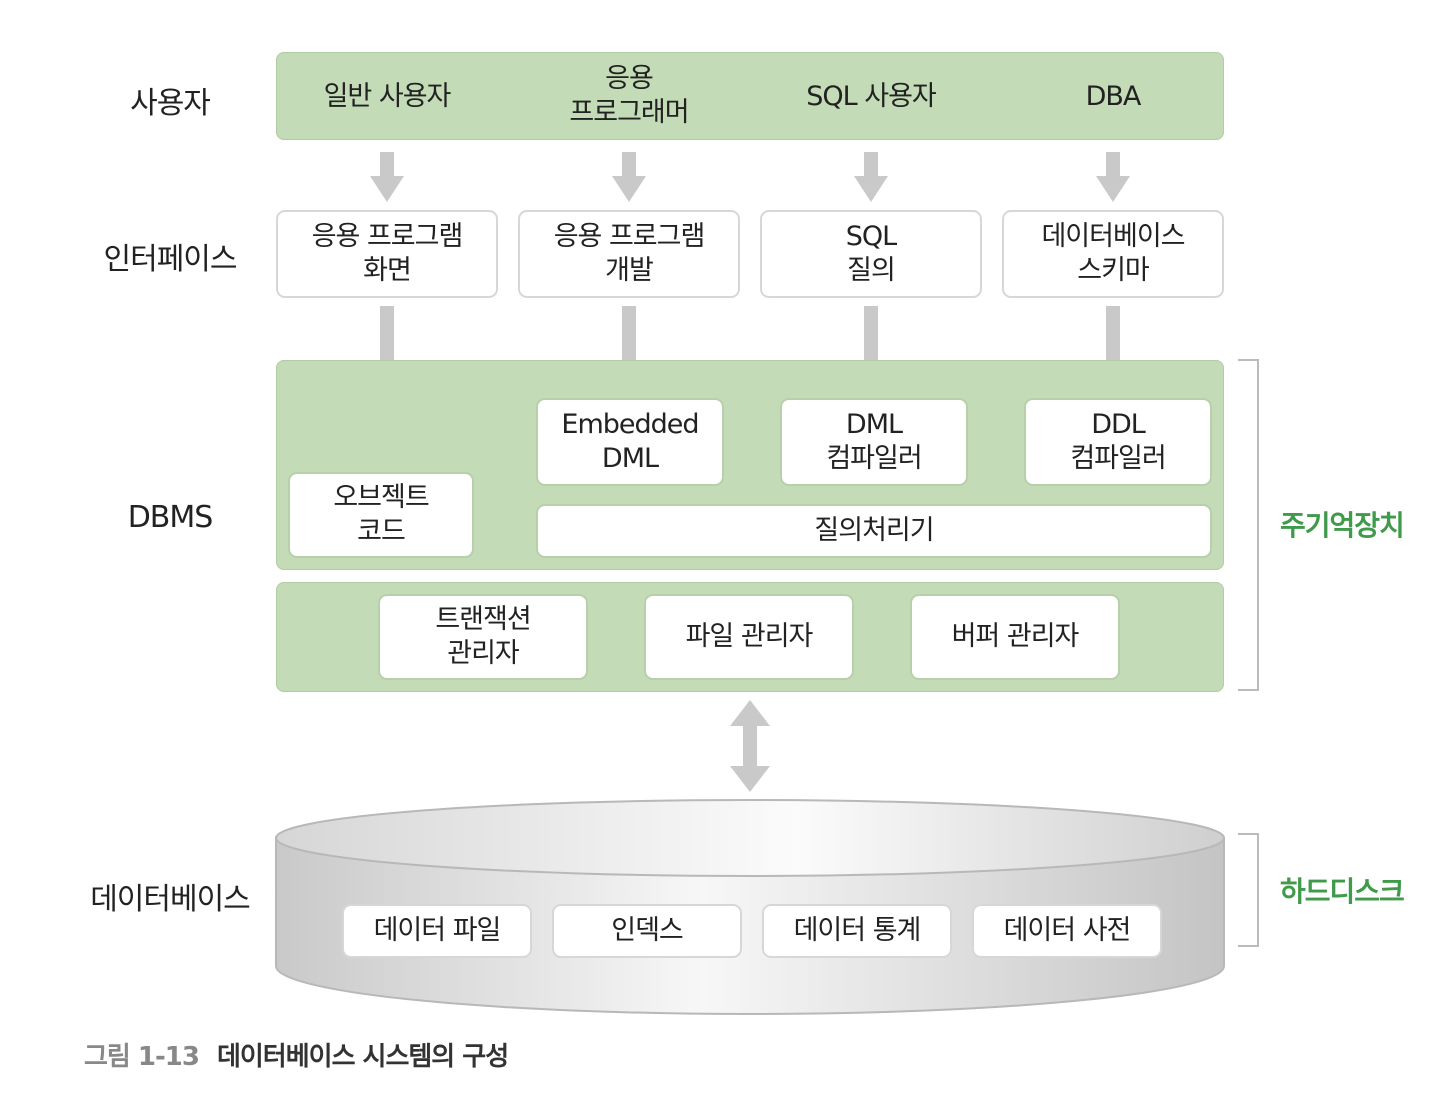  Describe the element at coordinates (1248, 525) in the screenshot. I see `bracket-main-memory` at that location.